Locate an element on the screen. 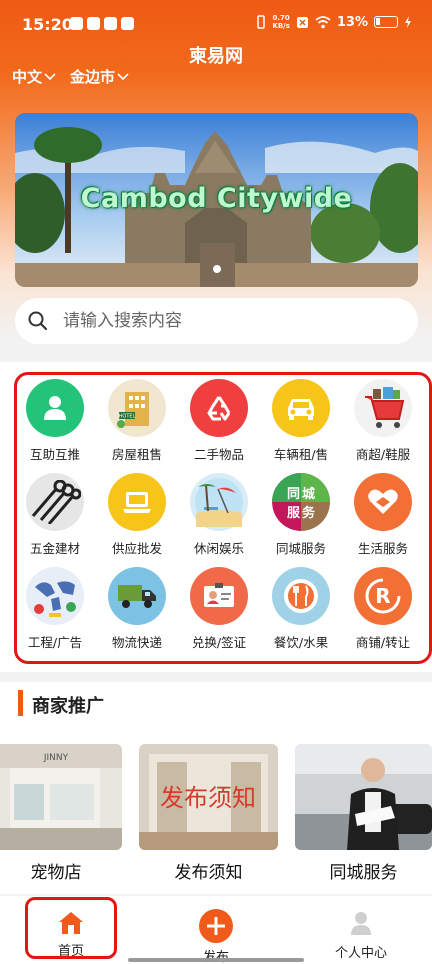  category-label: 房屋租售 is located at coordinates (136, 454).